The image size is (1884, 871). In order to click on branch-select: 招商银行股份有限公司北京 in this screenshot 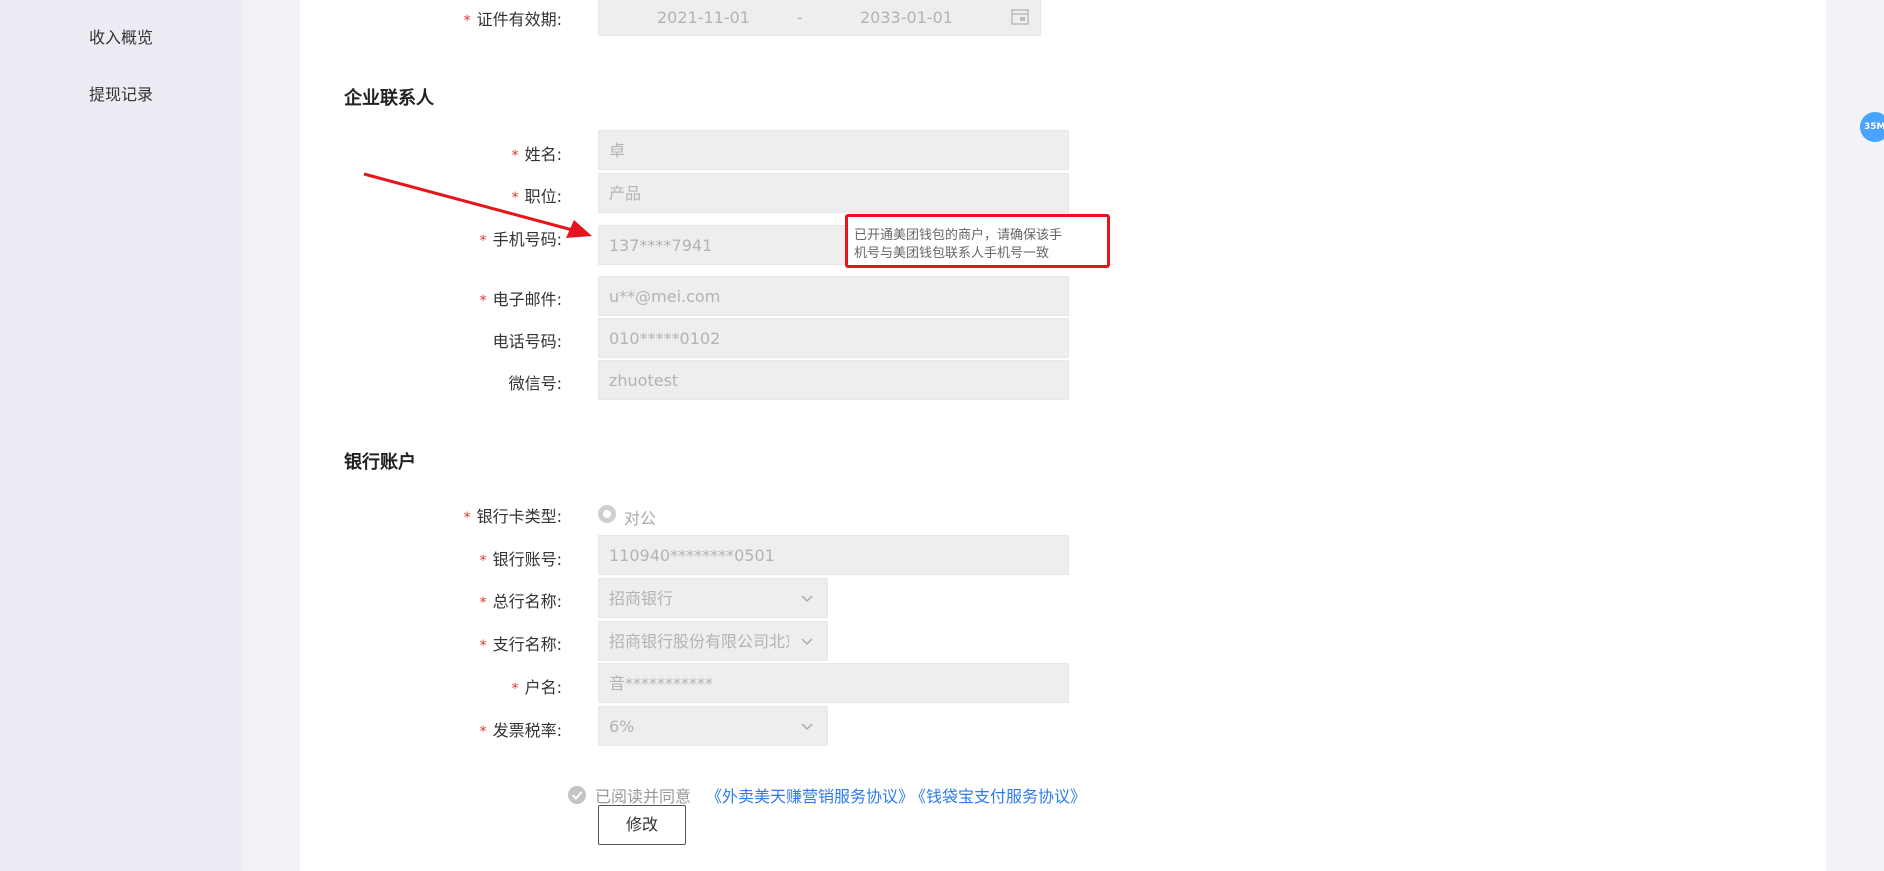, I will do `click(713, 641)`.